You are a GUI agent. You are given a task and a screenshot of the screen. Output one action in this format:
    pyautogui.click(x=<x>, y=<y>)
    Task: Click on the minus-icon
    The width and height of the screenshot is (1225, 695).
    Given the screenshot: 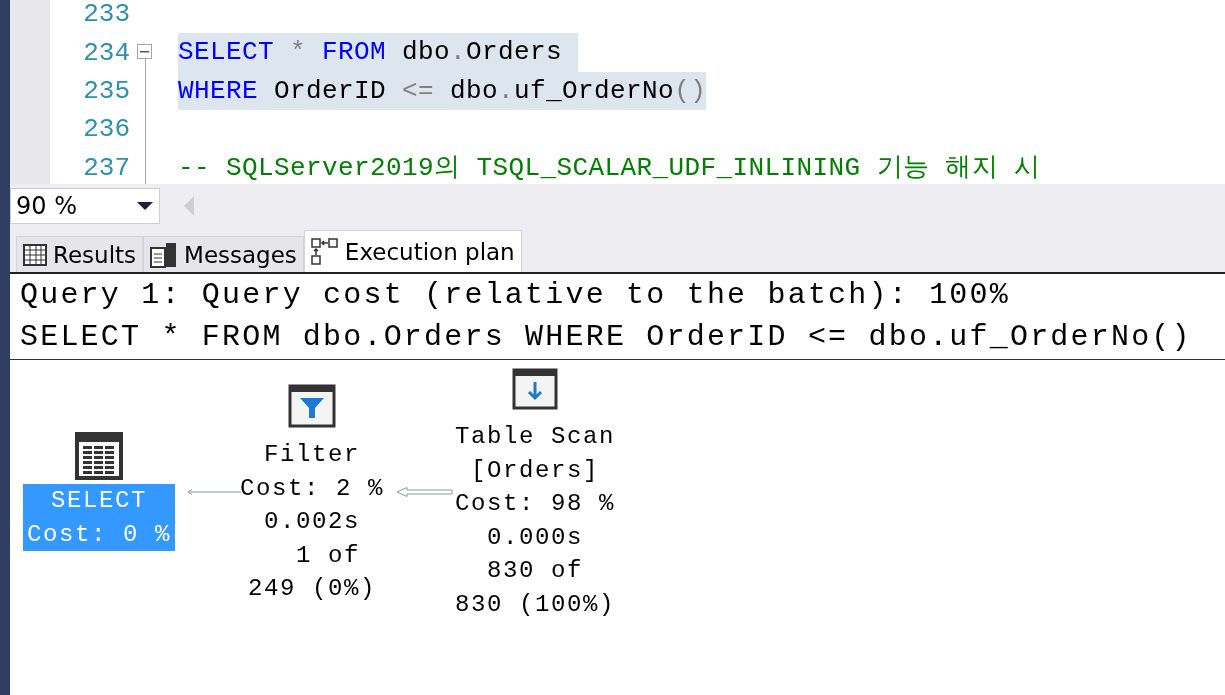 What is the action you would take?
    pyautogui.click(x=144, y=51)
    